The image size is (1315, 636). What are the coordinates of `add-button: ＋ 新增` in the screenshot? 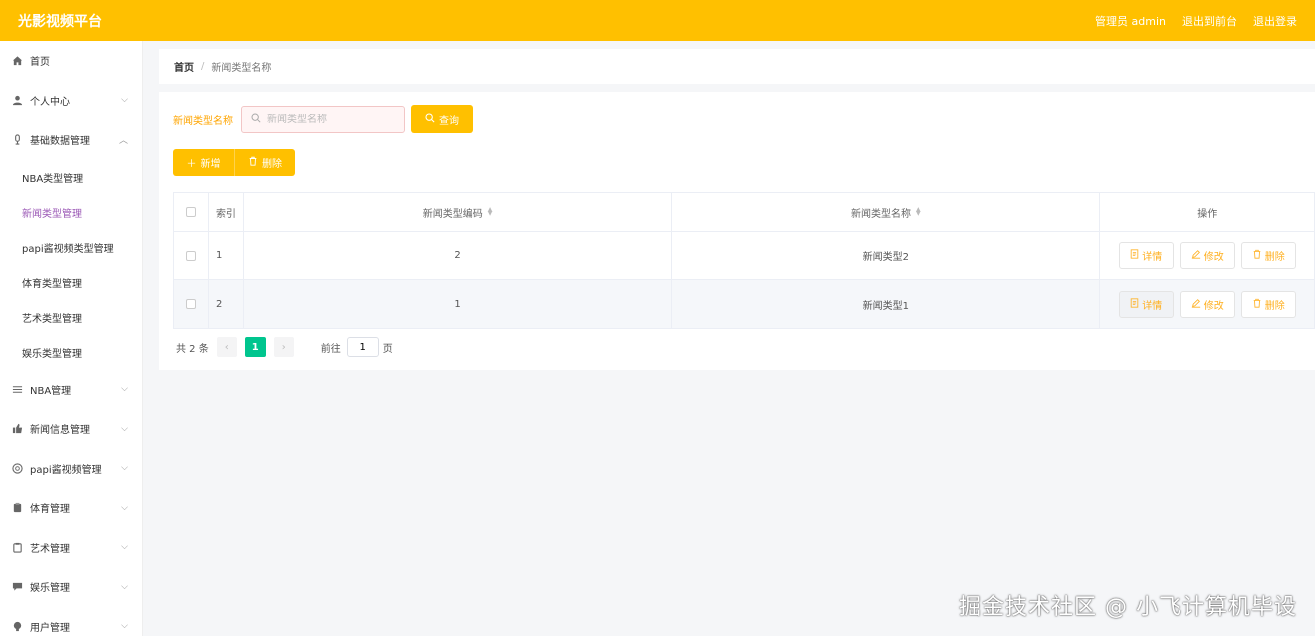 It's located at (203, 162).